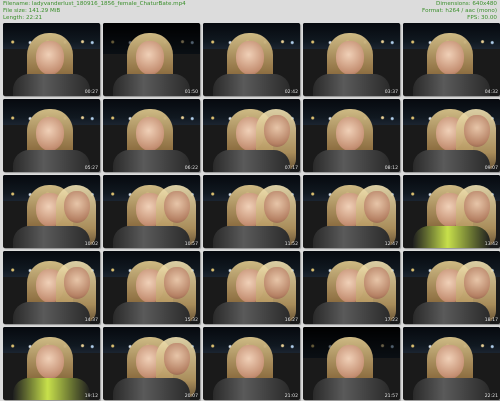  I want to click on thumbnail: 11:52, so click(251, 211).